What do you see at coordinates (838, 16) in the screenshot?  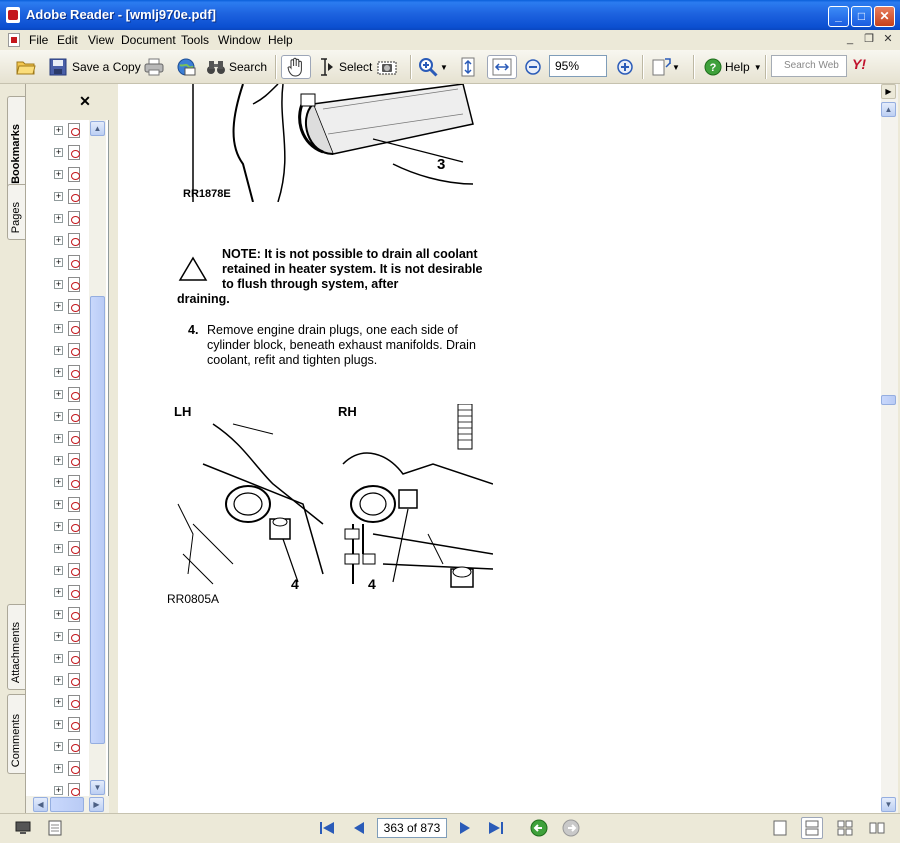 I see `minimize-button: _` at bounding box center [838, 16].